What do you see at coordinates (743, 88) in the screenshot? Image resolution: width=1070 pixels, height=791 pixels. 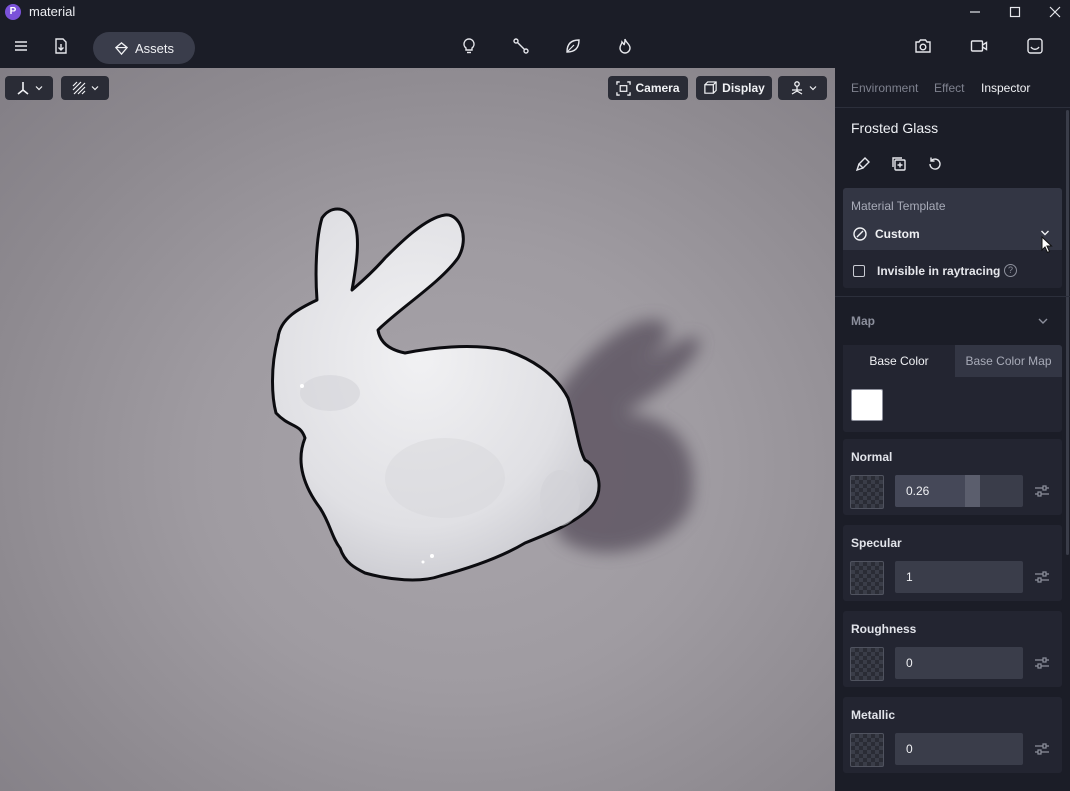 I see `display-label: Display` at bounding box center [743, 88].